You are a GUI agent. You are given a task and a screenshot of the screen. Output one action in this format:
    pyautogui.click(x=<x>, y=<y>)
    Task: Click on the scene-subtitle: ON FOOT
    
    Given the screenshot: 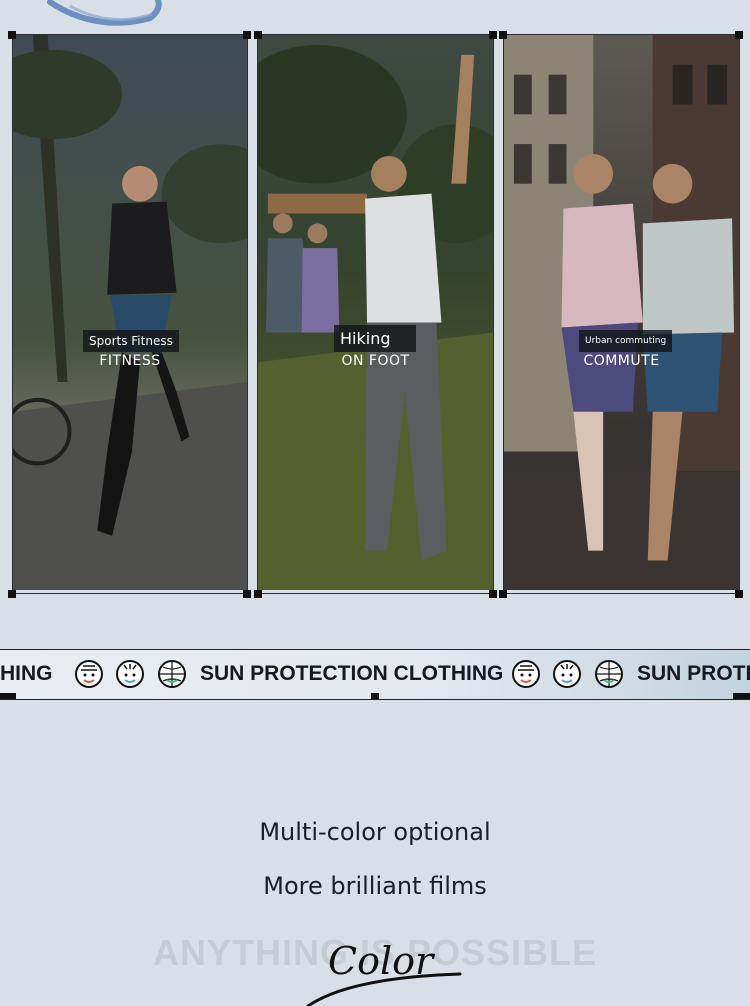 What is the action you would take?
    pyautogui.click(x=375, y=361)
    